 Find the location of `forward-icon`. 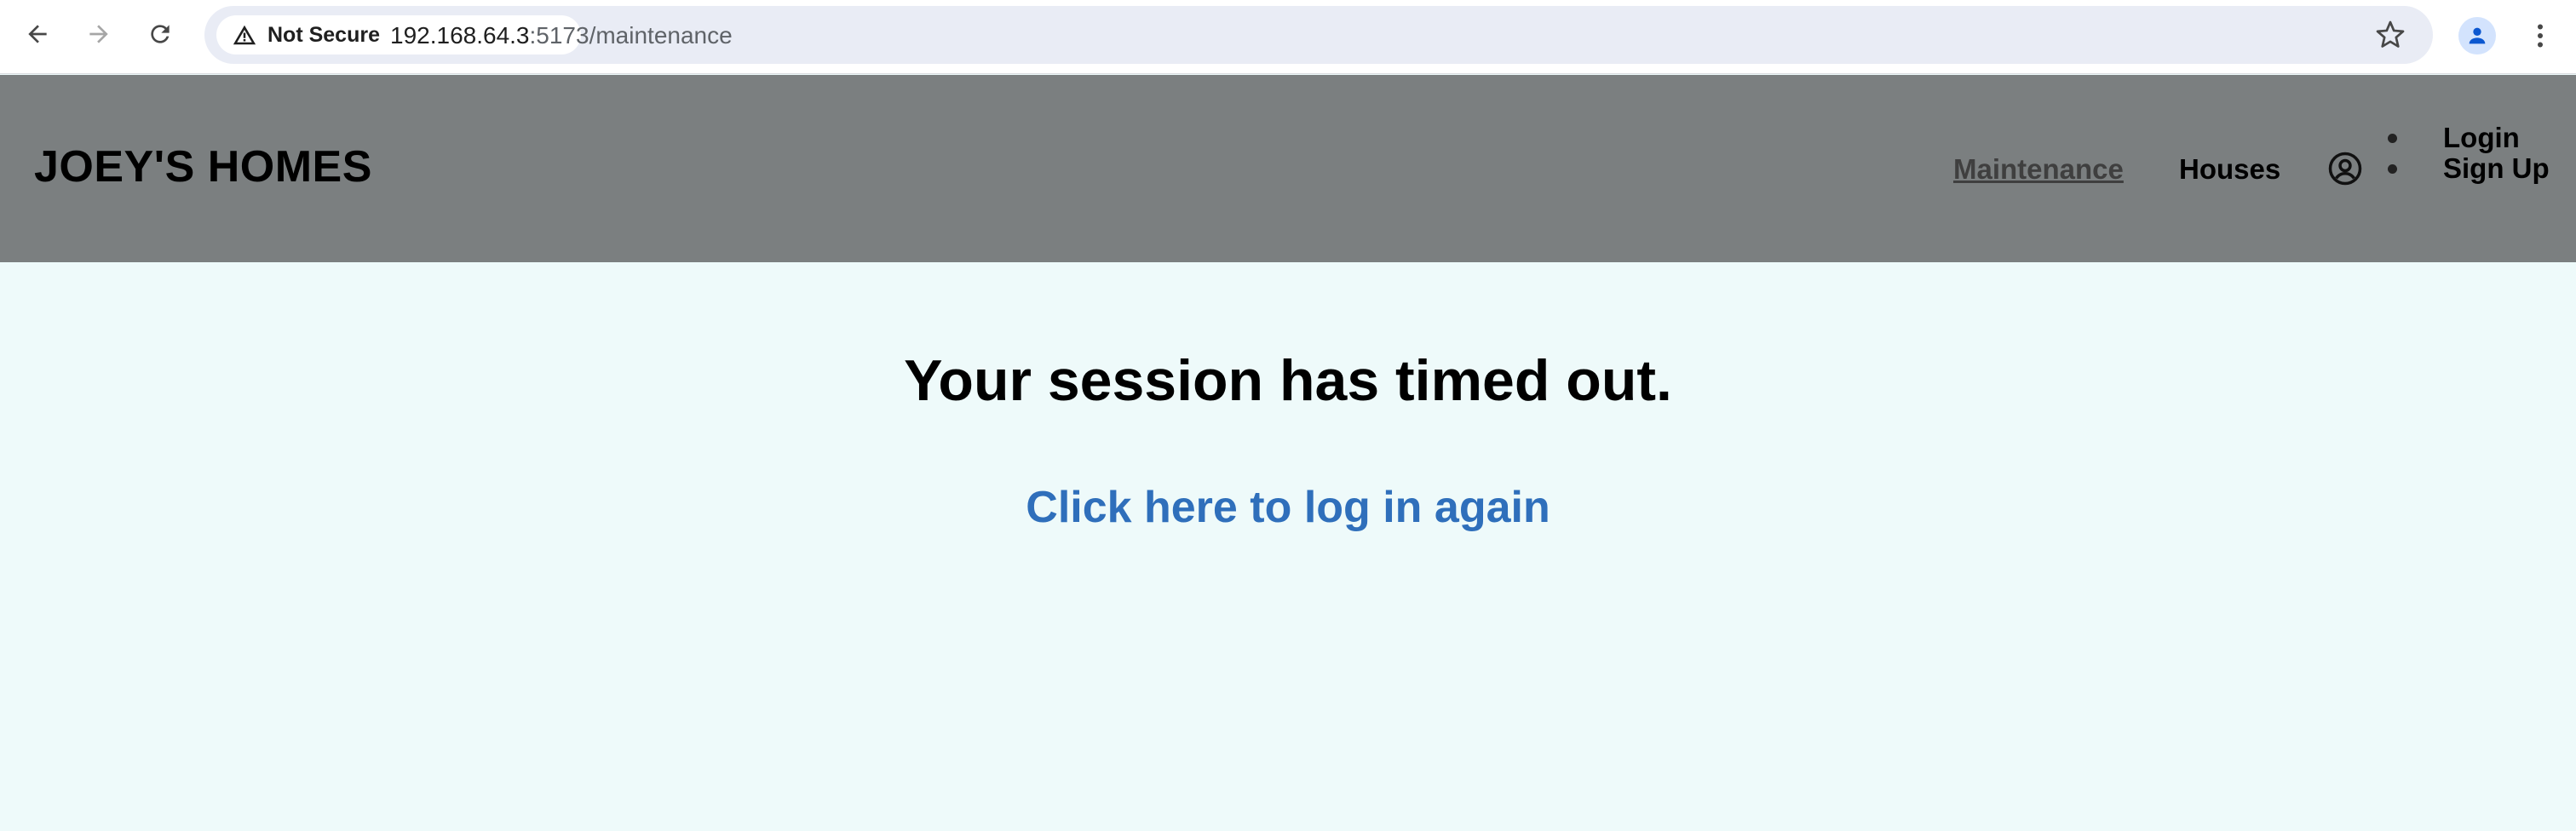

forward-icon is located at coordinates (98, 34).